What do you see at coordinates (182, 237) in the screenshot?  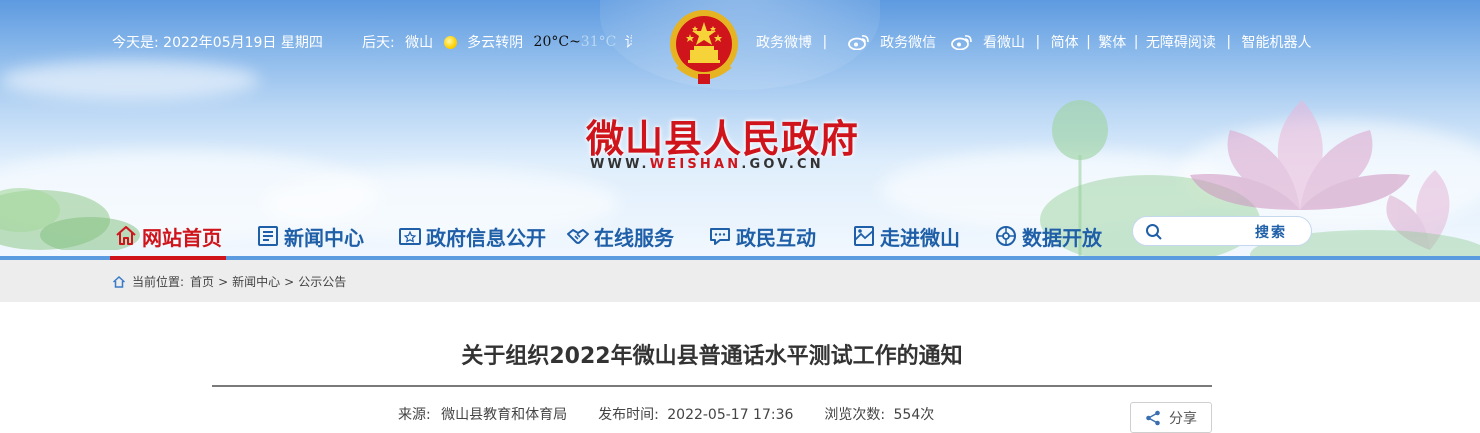 I see `nav-label: 网站首页` at bounding box center [182, 237].